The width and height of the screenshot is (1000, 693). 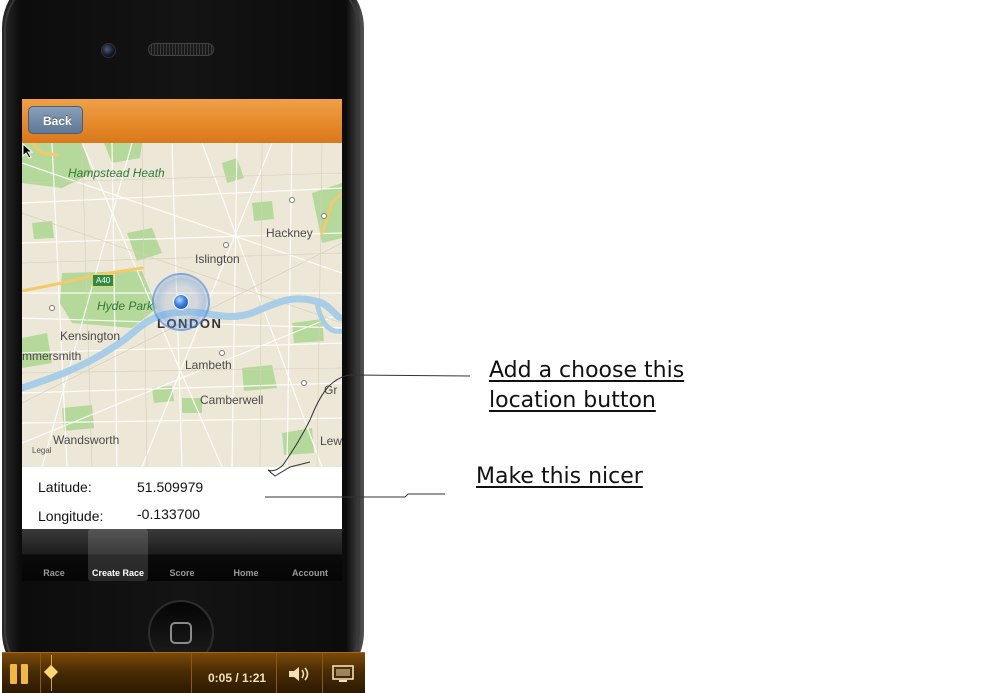 I want to click on annotation-choose-location-line2: location button, so click(x=572, y=400).